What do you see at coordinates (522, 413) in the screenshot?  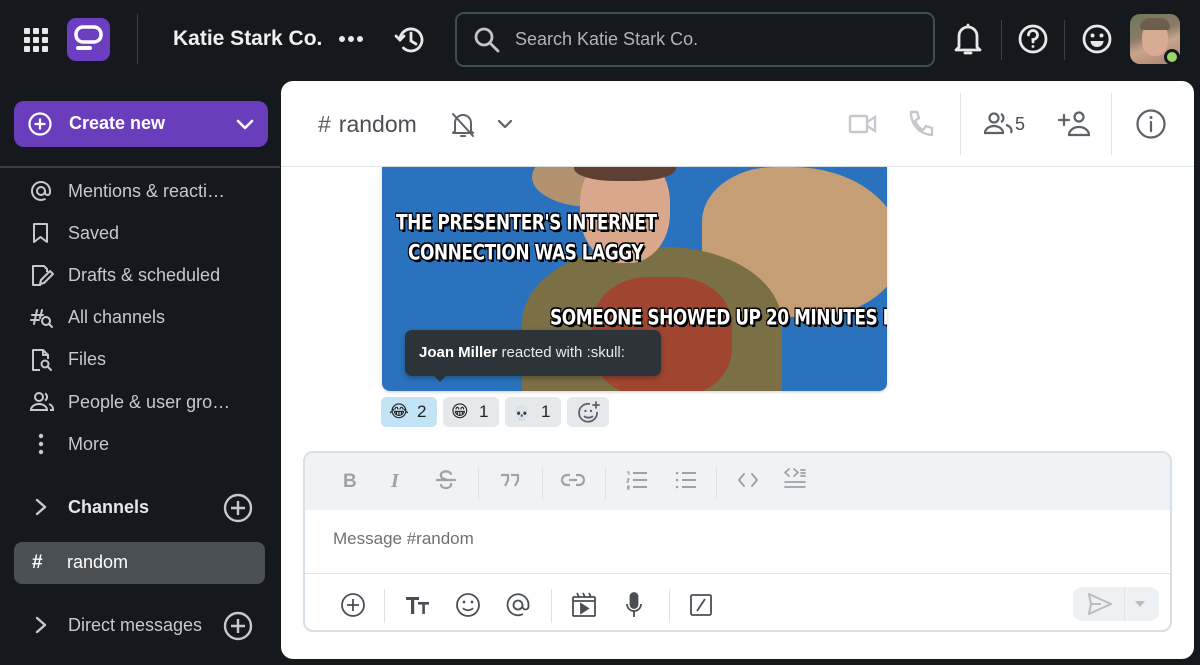 I see `skull-emoji-icon: 💀` at bounding box center [522, 413].